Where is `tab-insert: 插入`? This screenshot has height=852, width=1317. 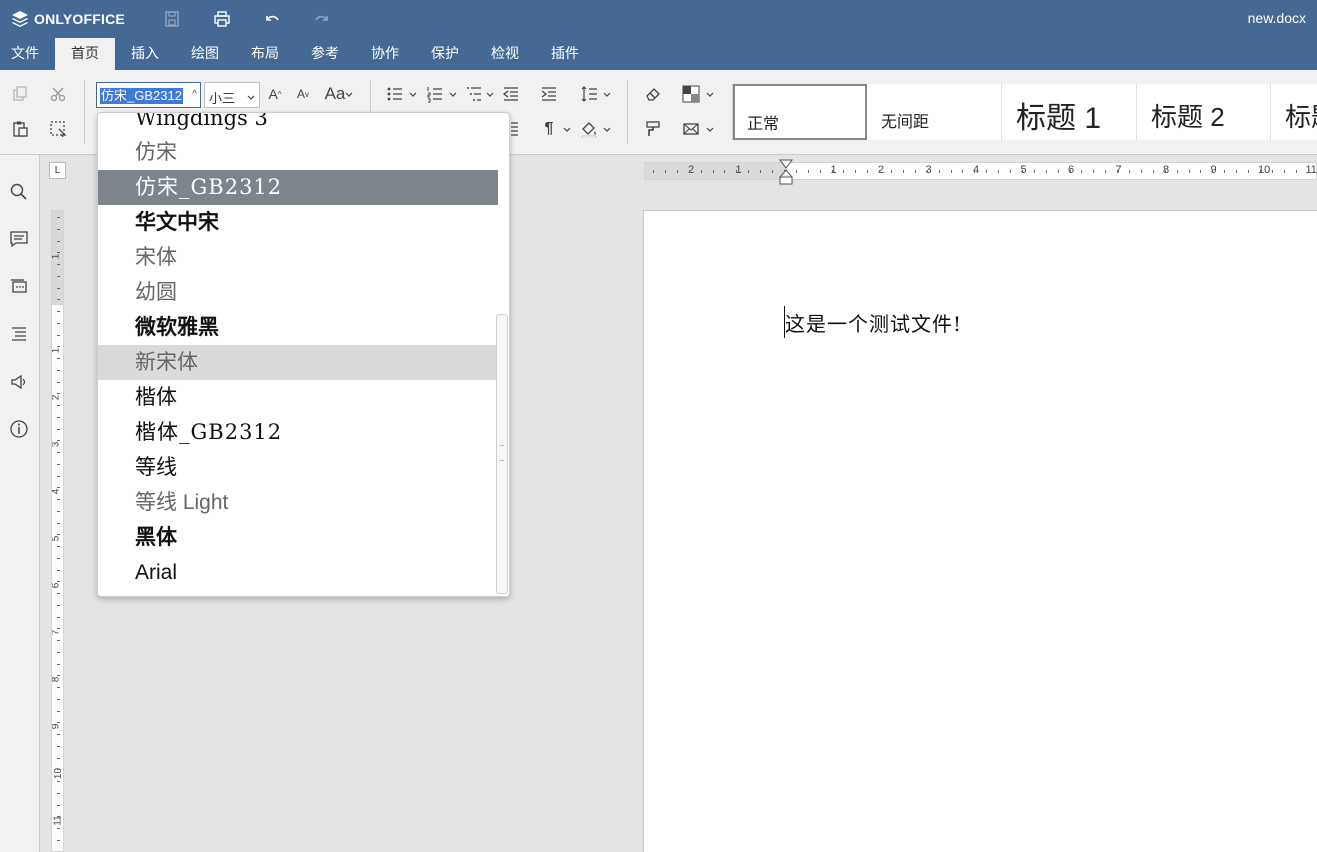
tab-insert: 插入 is located at coordinates (145, 54).